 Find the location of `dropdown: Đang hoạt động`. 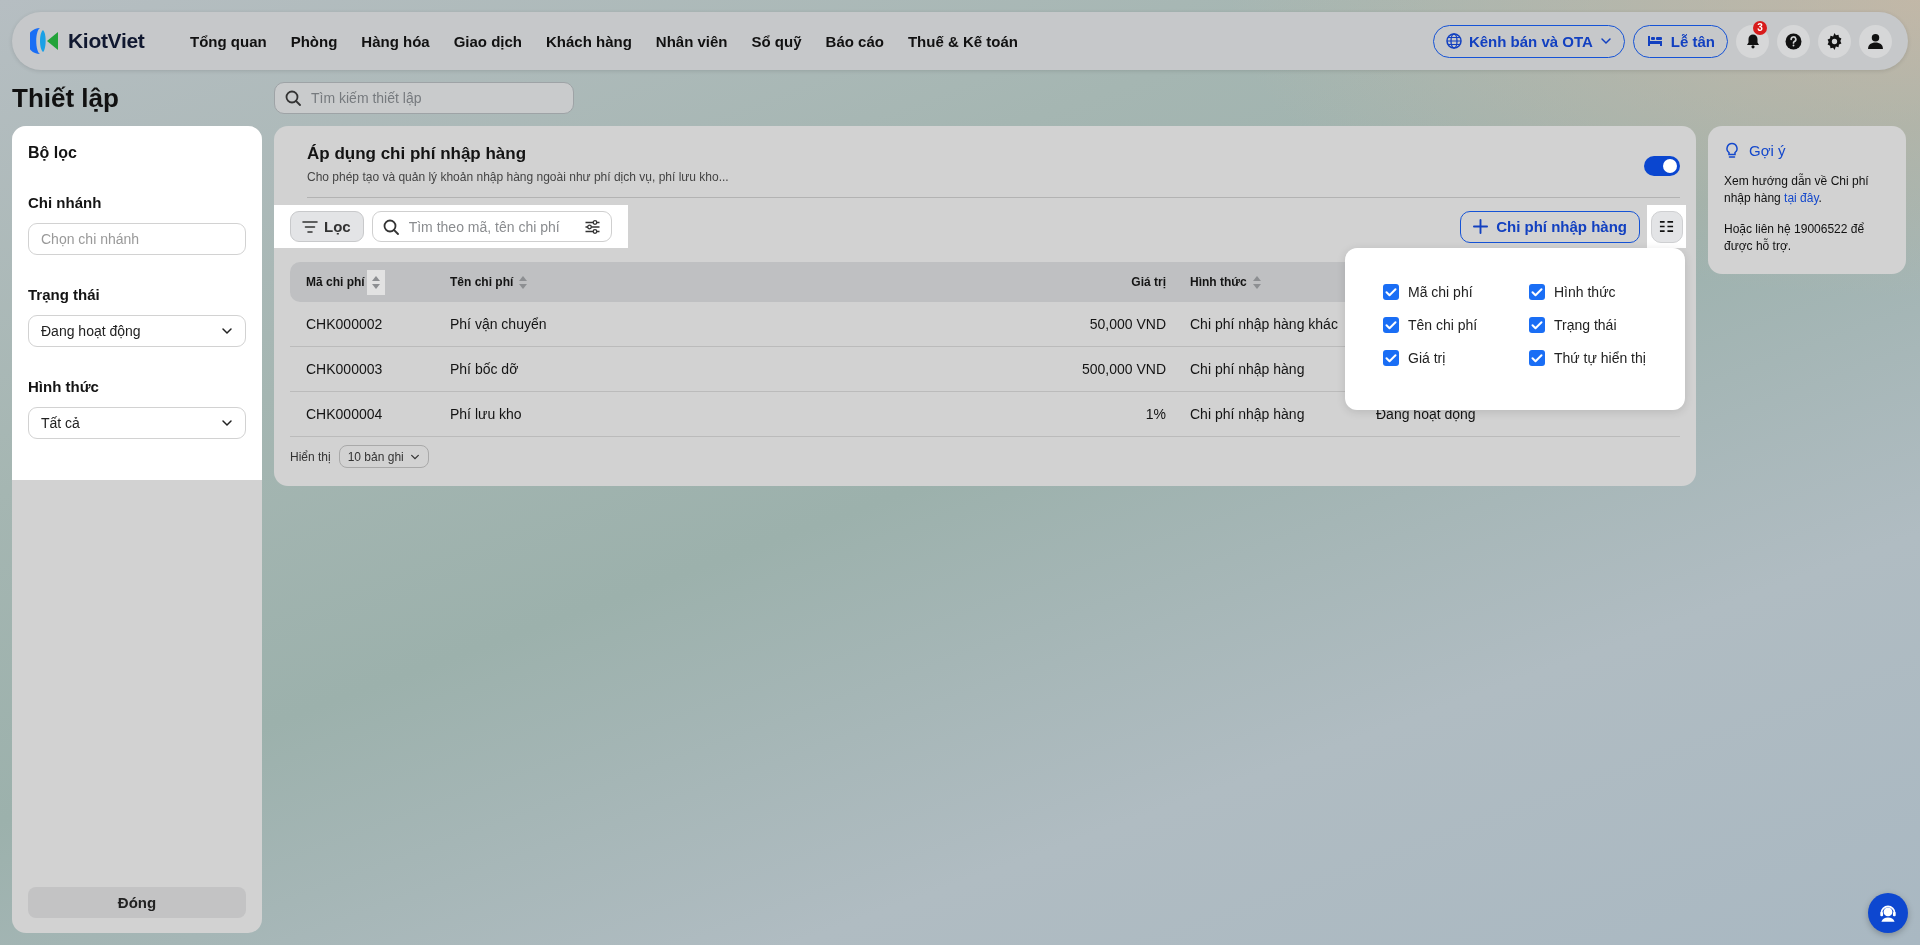

dropdown: Đang hoạt động is located at coordinates (137, 331).